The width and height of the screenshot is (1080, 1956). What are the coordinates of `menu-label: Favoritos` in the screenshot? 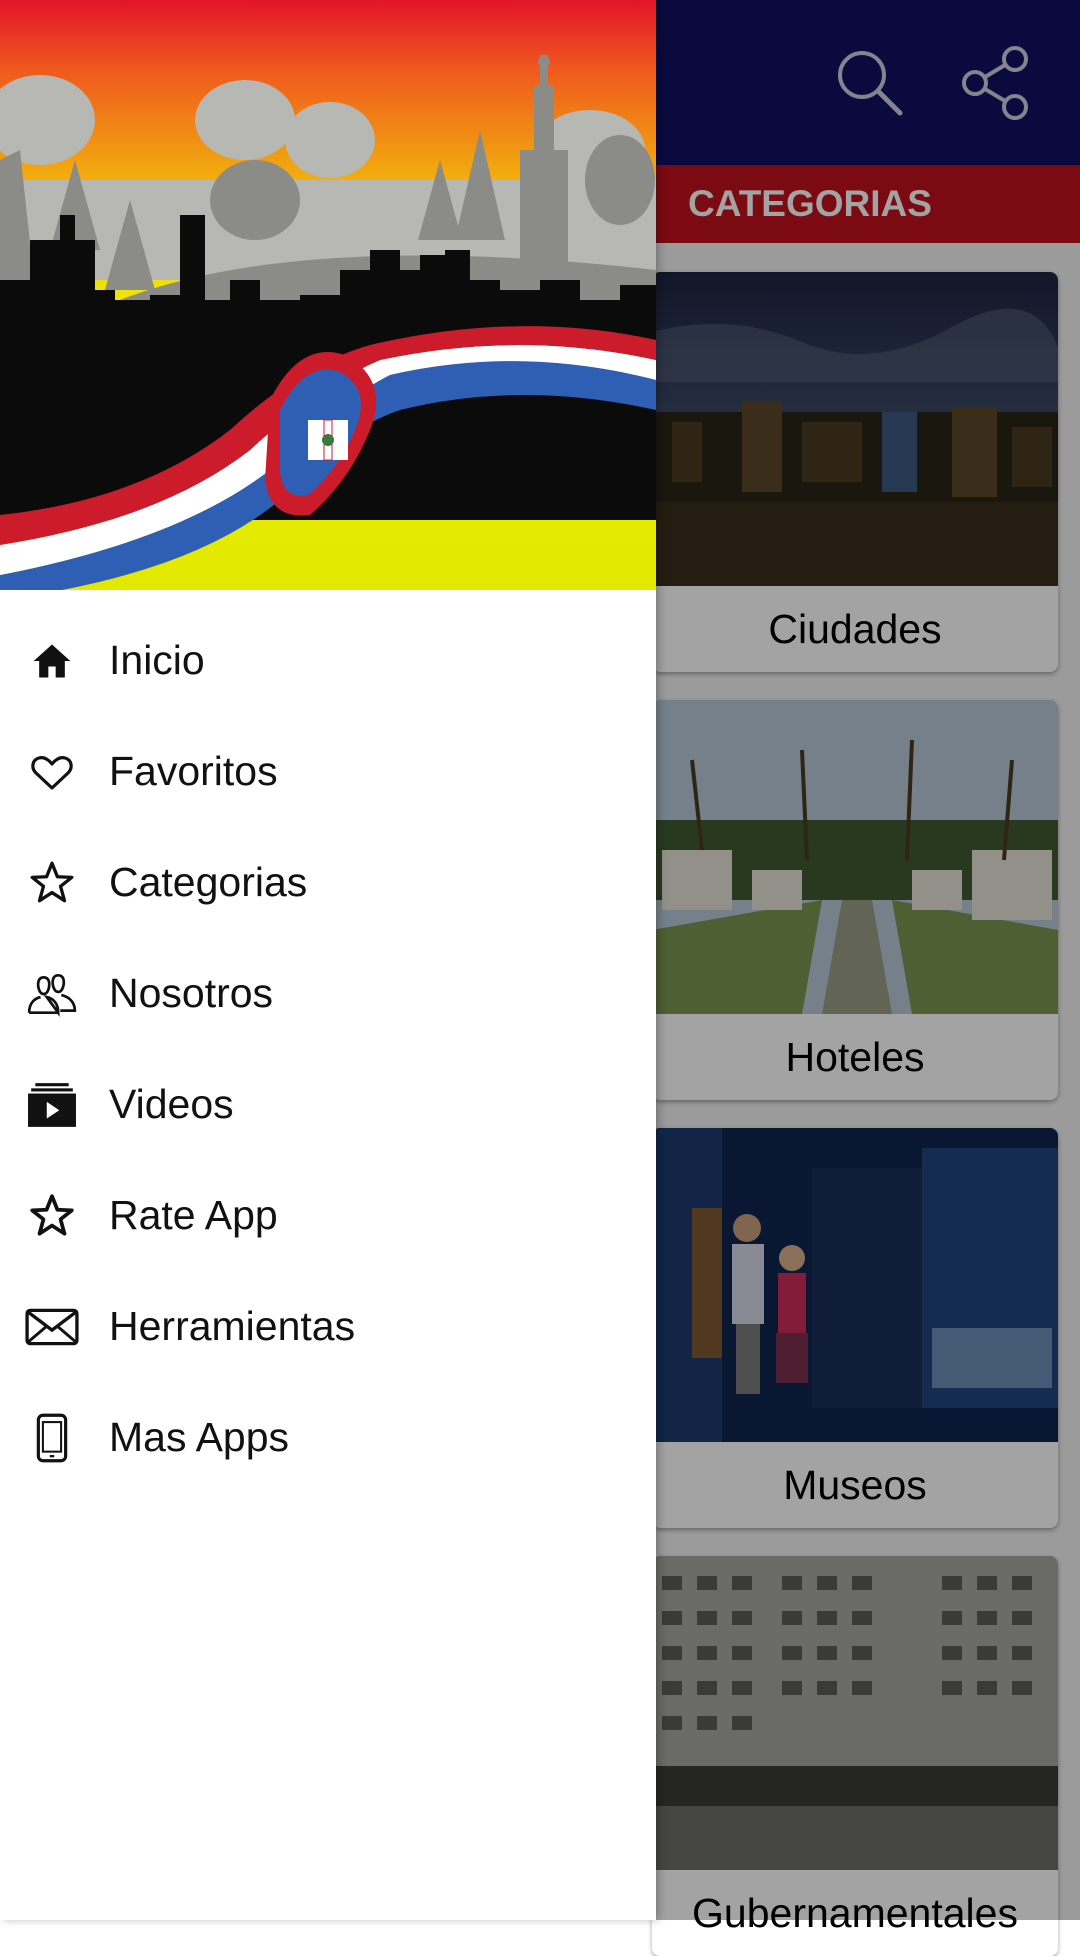 It's located at (193, 771).